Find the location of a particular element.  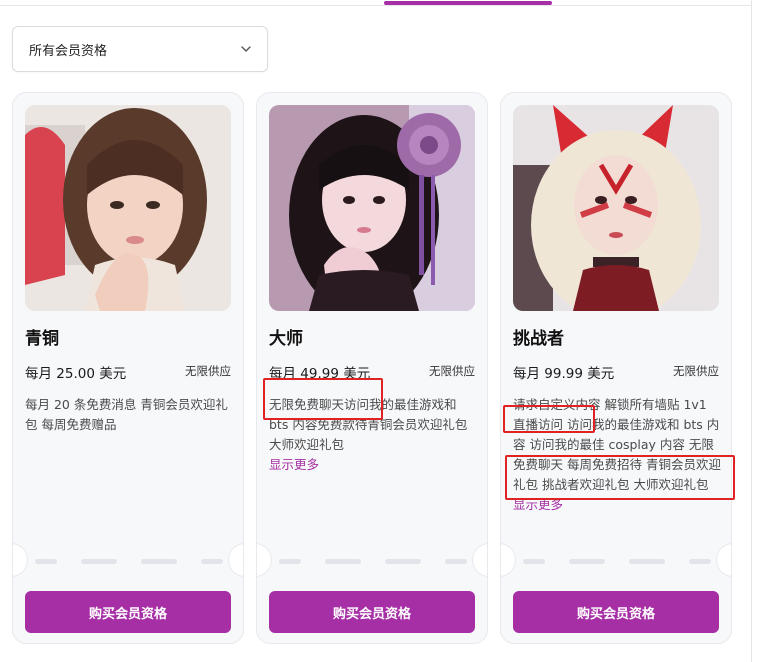

chevron-down-icon is located at coordinates (246, 49).